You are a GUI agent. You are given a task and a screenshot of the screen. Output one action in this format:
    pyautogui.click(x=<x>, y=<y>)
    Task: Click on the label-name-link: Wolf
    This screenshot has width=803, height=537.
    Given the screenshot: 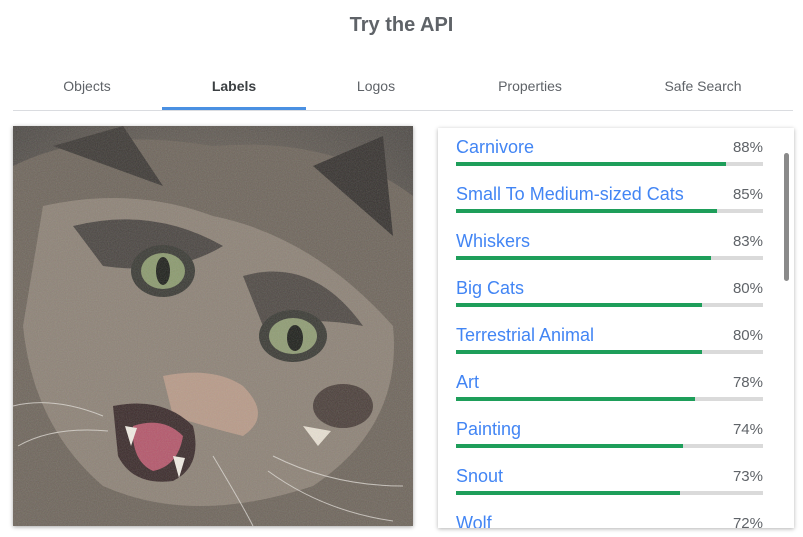 What is the action you would take?
    pyautogui.click(x=474, y=520)
    